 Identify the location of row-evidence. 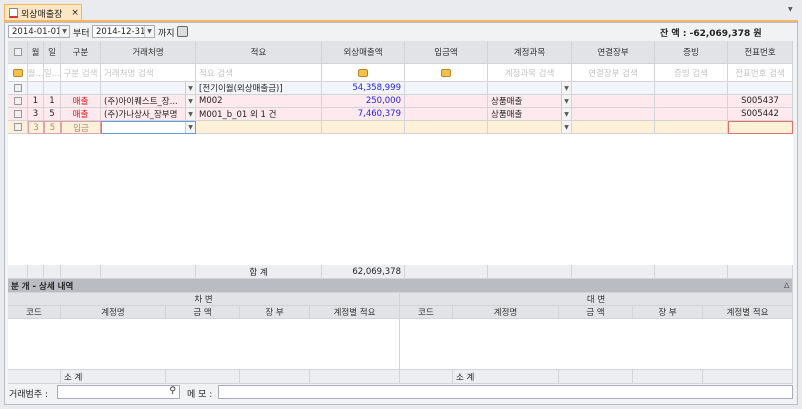
(691, 88).